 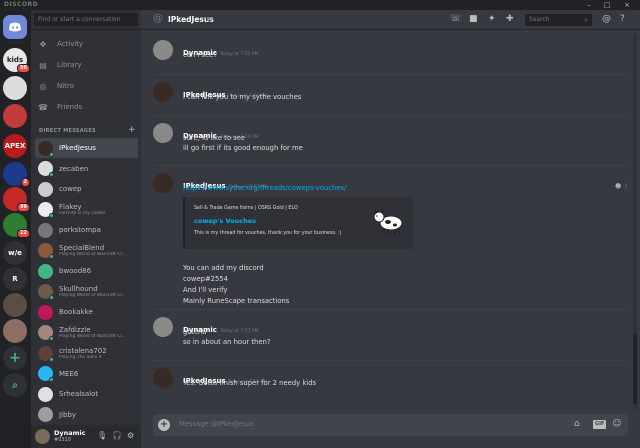 What do you see at coordinates (86, 189) in the screenshot?
I see `dm-item: cowep` at bounding box center [86, 189].